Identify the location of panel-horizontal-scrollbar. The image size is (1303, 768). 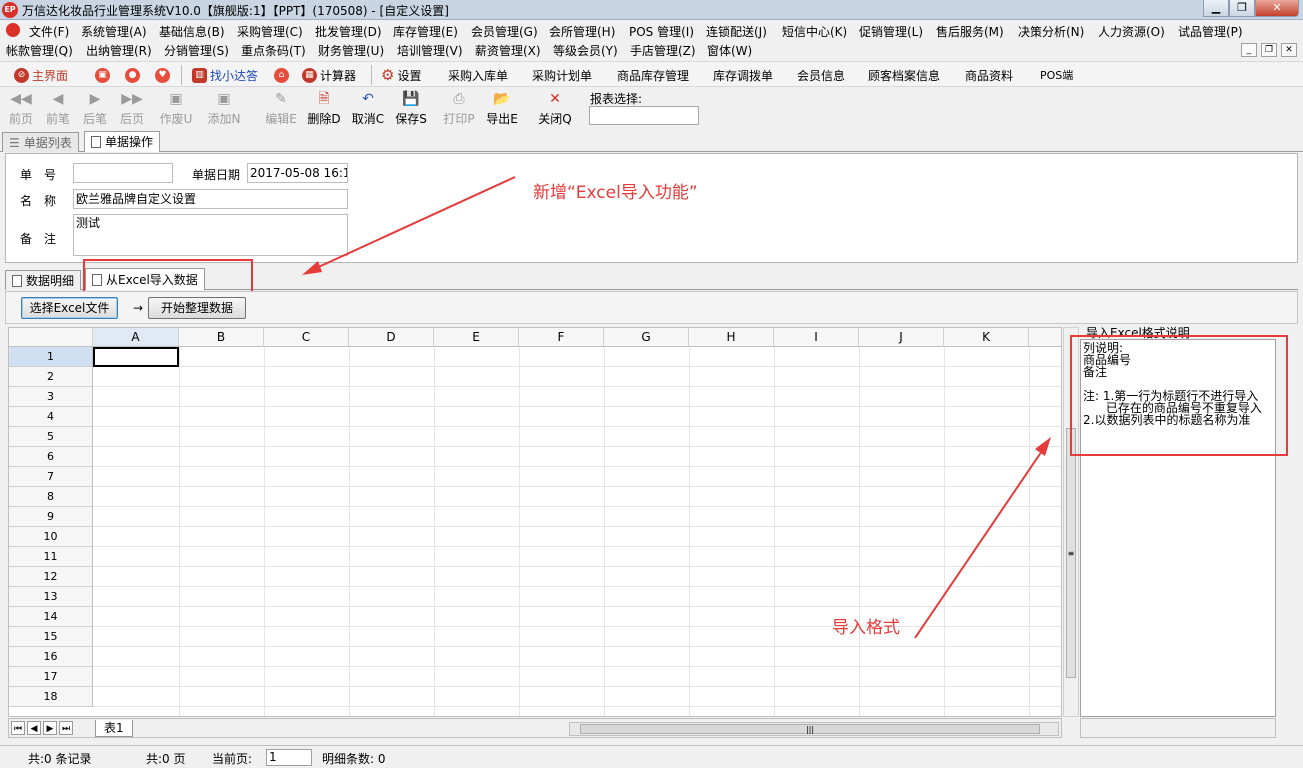
(1178, 728).